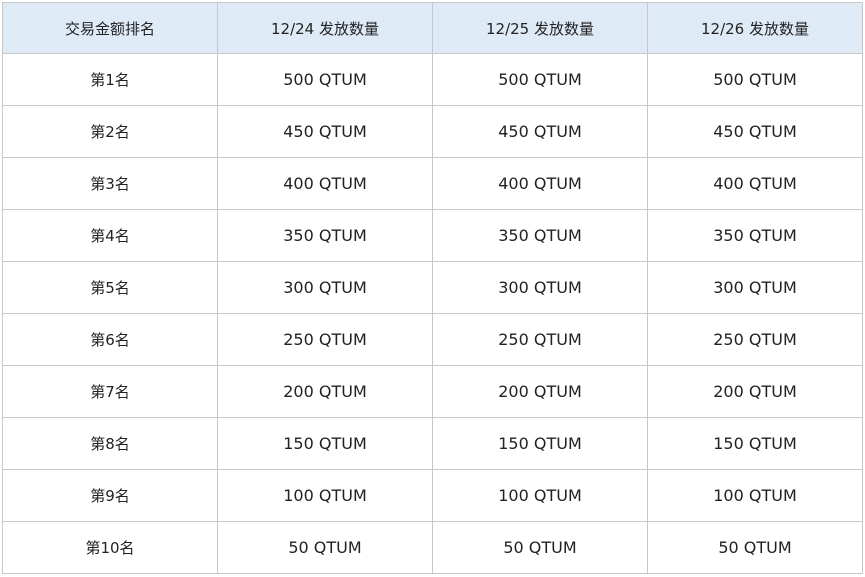 Image resolution: width=865 pixels, height=577 pixels. Describe the element at coordinates (110, 79) in the screenshot. I see `rank-cell: 第1名` at that location.